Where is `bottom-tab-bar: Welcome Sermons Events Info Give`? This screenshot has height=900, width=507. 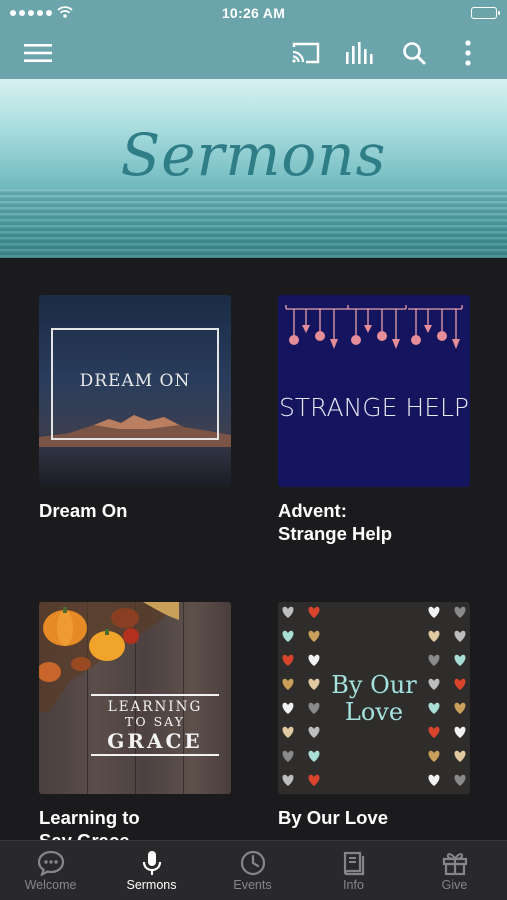 bottom-tab-bar: Welcome Sermons Events Info Give is located at coordinates (253, 870).